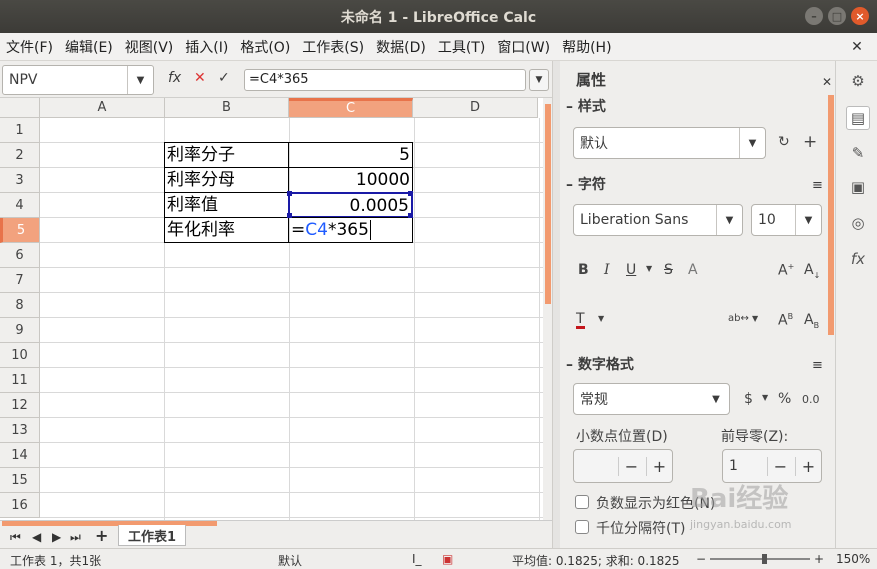  I want to click on vertical-scrollbar, so click(547, 309).